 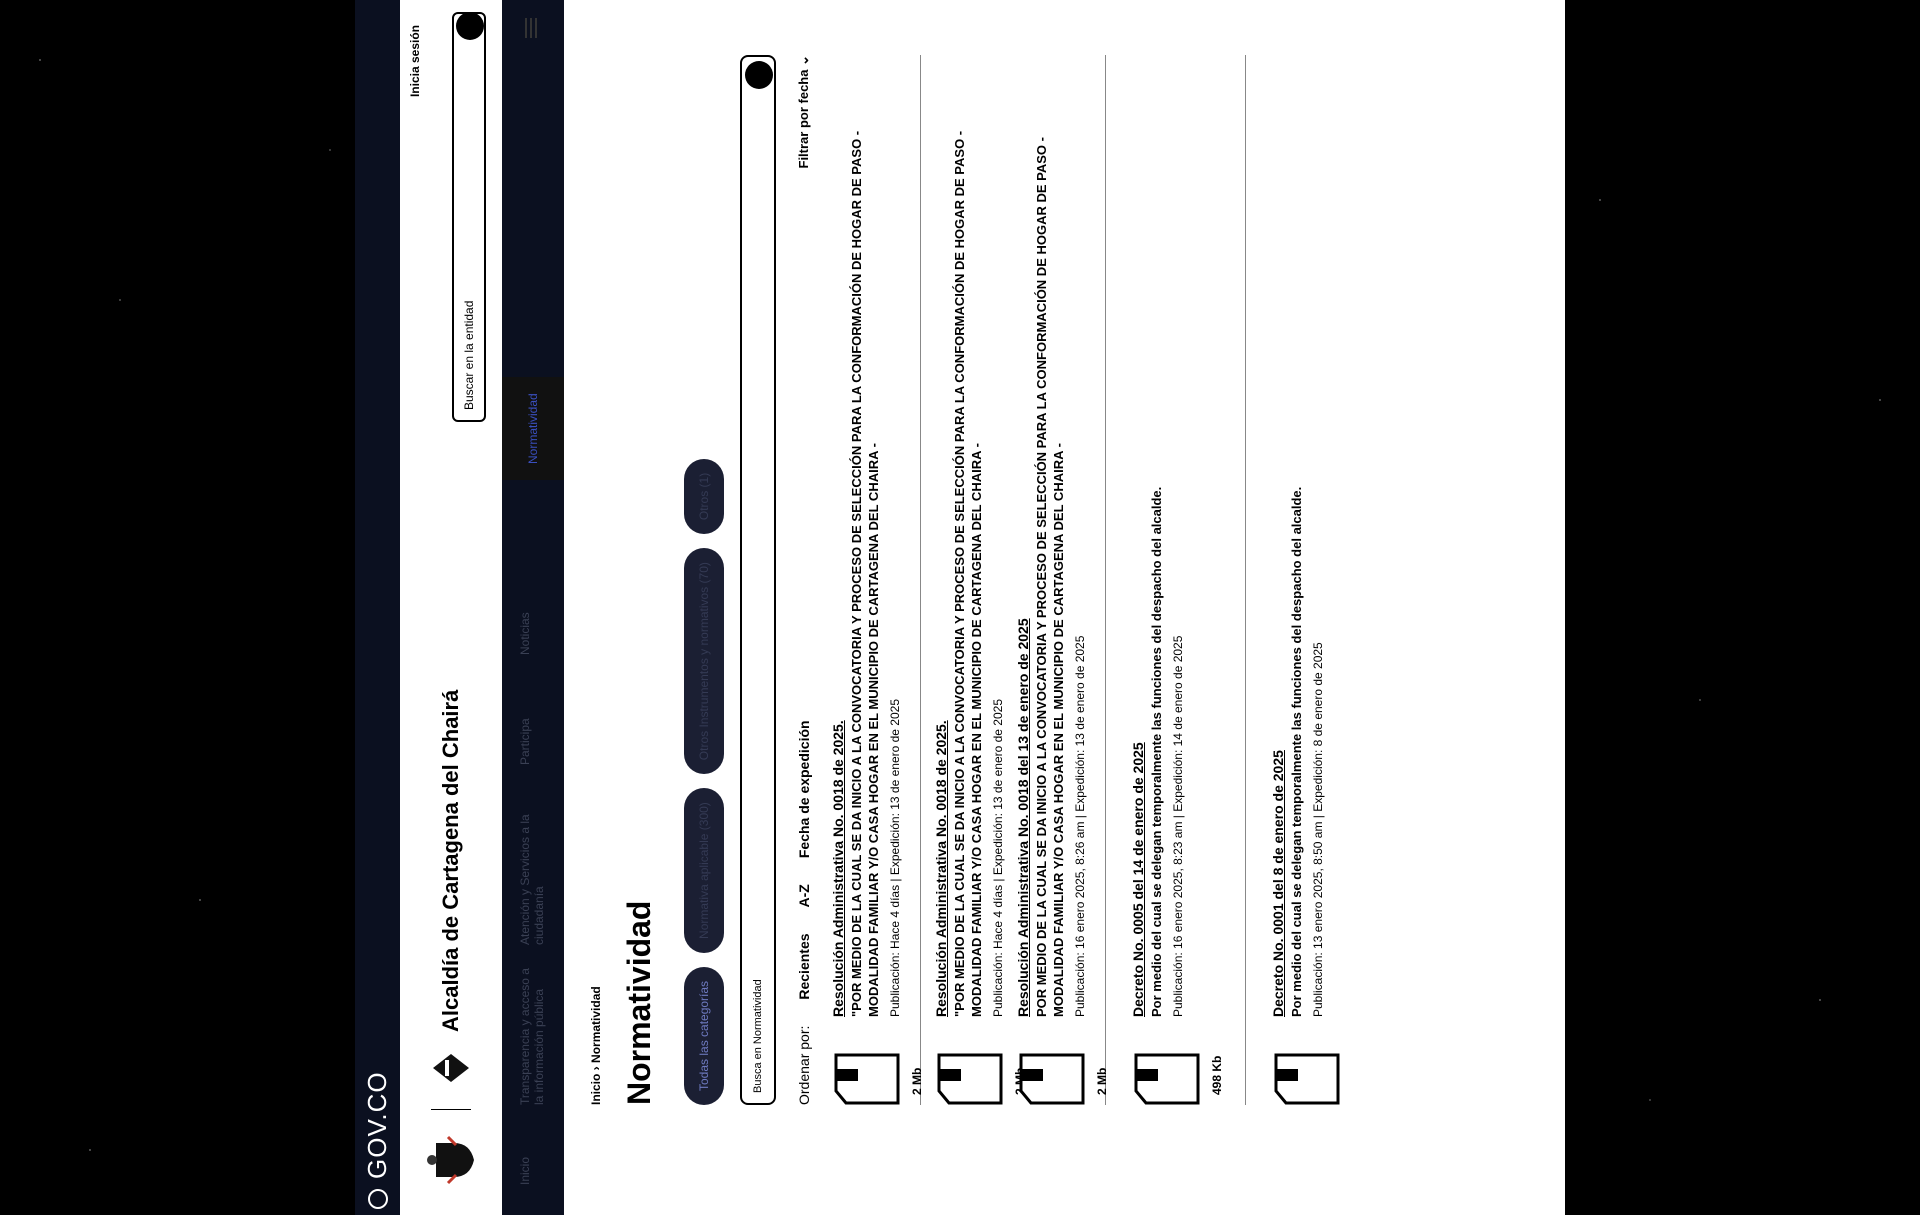 What do you see at coordinates (1278, 536) in the screenshot?
I see `document-title-link: Decreto No. 0001 del 8 de enero de 2025` at bounding box center [1278, 536].